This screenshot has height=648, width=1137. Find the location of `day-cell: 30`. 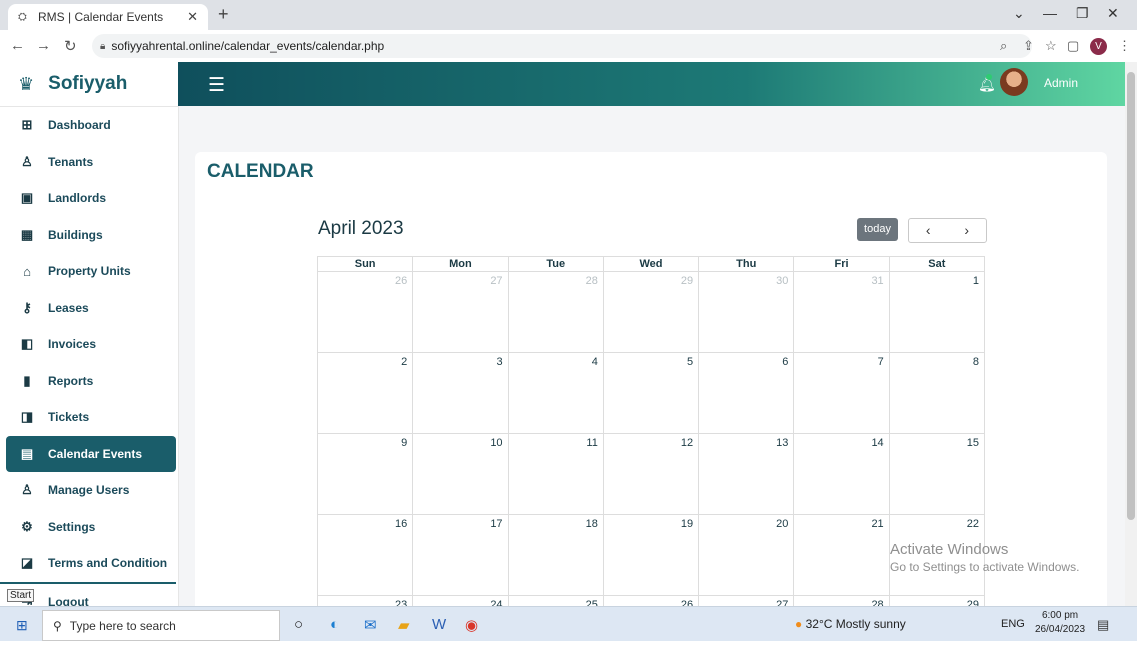

day-cell: 30 is located at coordinates (746, 312).